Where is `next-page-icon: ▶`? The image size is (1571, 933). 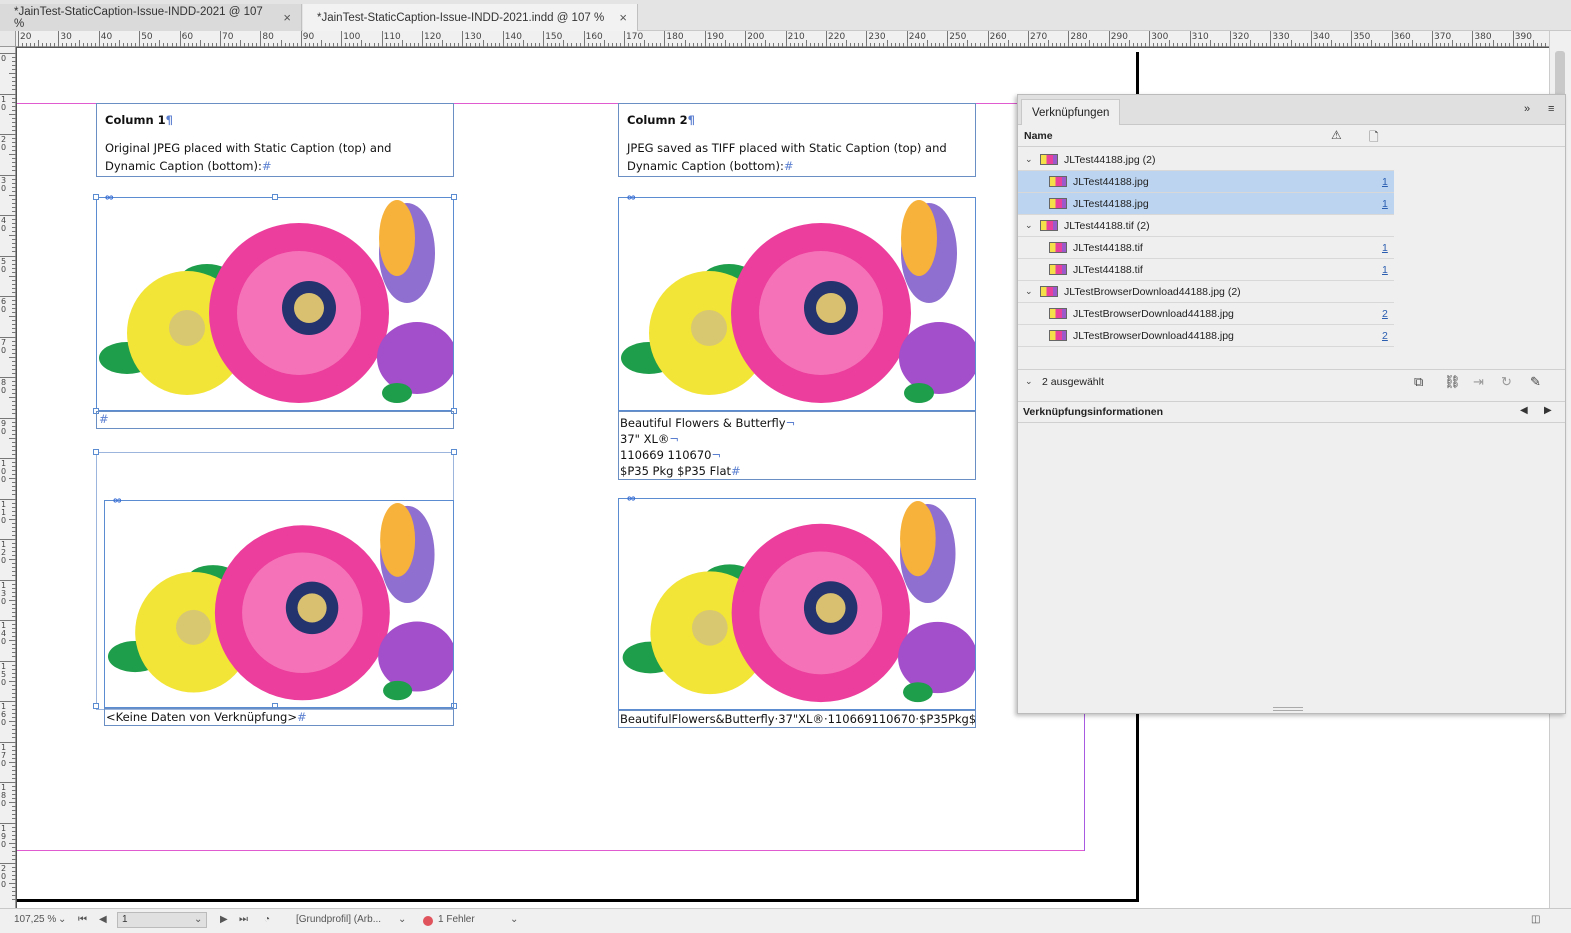 next-page-icon: ▶ is located at coordinates (224, 919).